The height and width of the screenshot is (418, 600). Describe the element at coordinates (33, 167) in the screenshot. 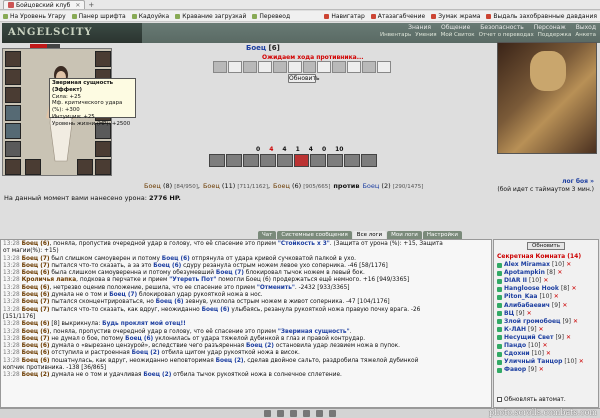

I see `ring-slot` at that location.